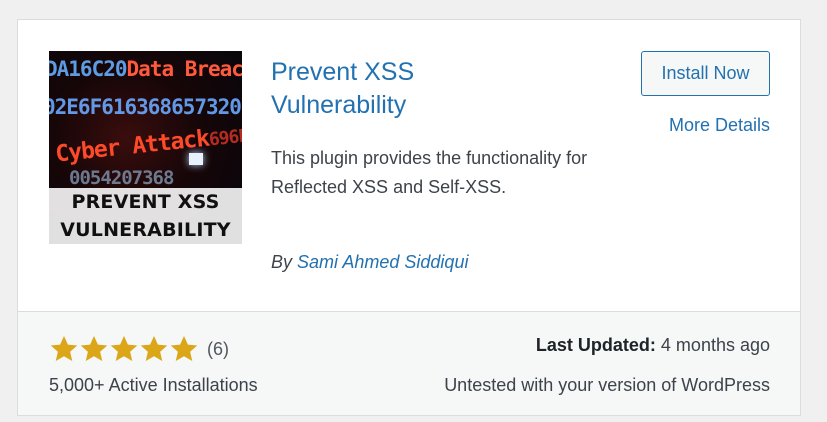 The width and height of the screenshot is (827, 422). What do you see at coordinates (371, 89) in the screenshot?
I see `plugin-title: Prevent XSS Vulnerability` at bounding box center [371, 89].